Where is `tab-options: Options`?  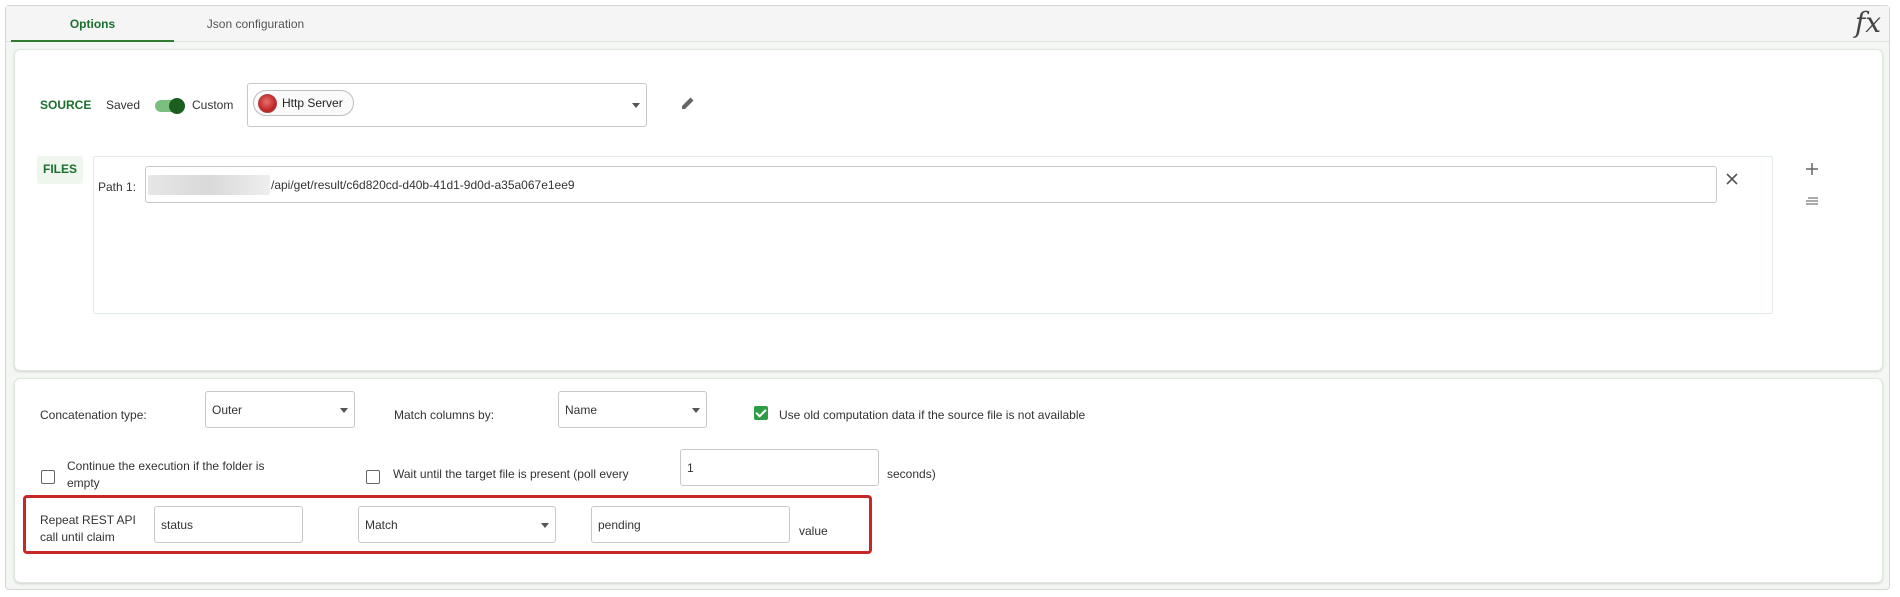 tab-options: Options is located at coordinates (92, 24).